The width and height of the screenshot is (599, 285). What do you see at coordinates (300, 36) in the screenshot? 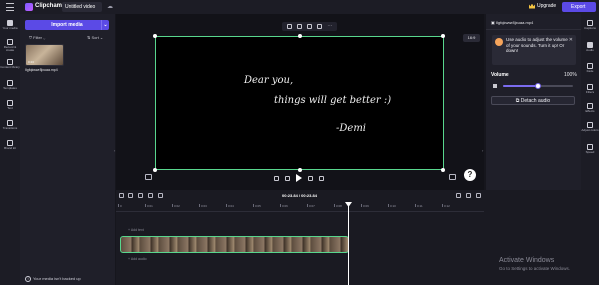
I see `resize-handle-top` at bounding box center [300, 36].